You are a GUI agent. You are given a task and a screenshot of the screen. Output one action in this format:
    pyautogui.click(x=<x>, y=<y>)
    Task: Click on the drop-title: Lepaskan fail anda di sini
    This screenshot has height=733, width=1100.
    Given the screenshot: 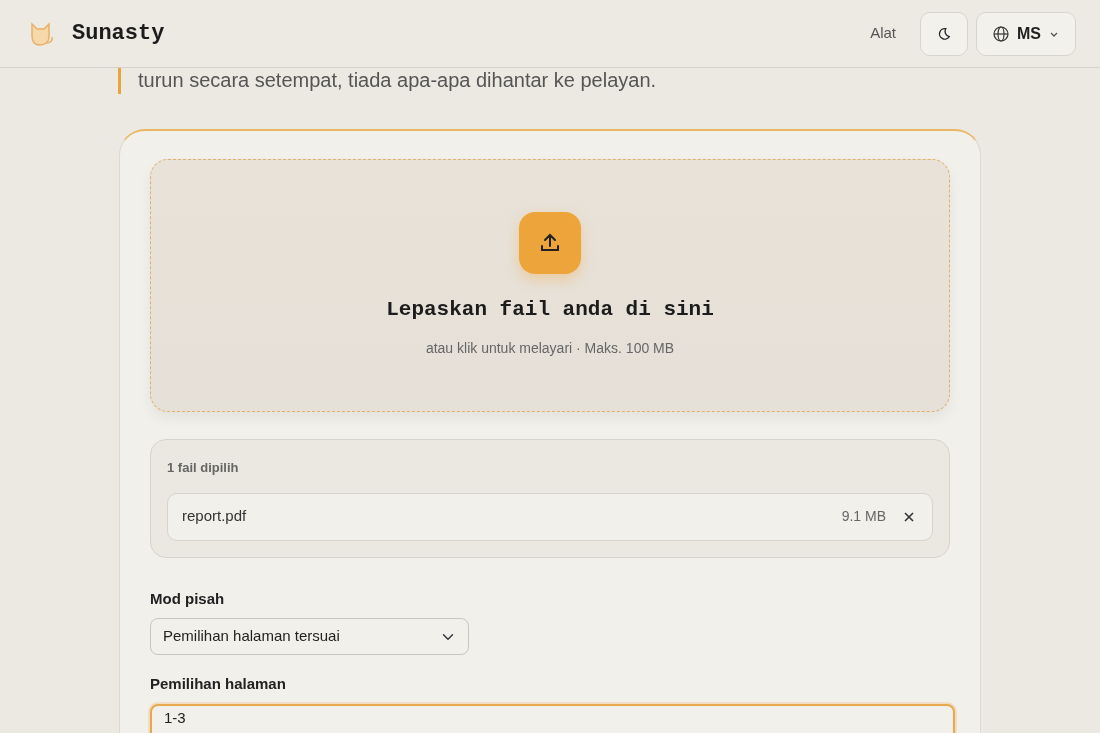 What is the action you would take?
    pyautogui.click(x=550, y=310)
    